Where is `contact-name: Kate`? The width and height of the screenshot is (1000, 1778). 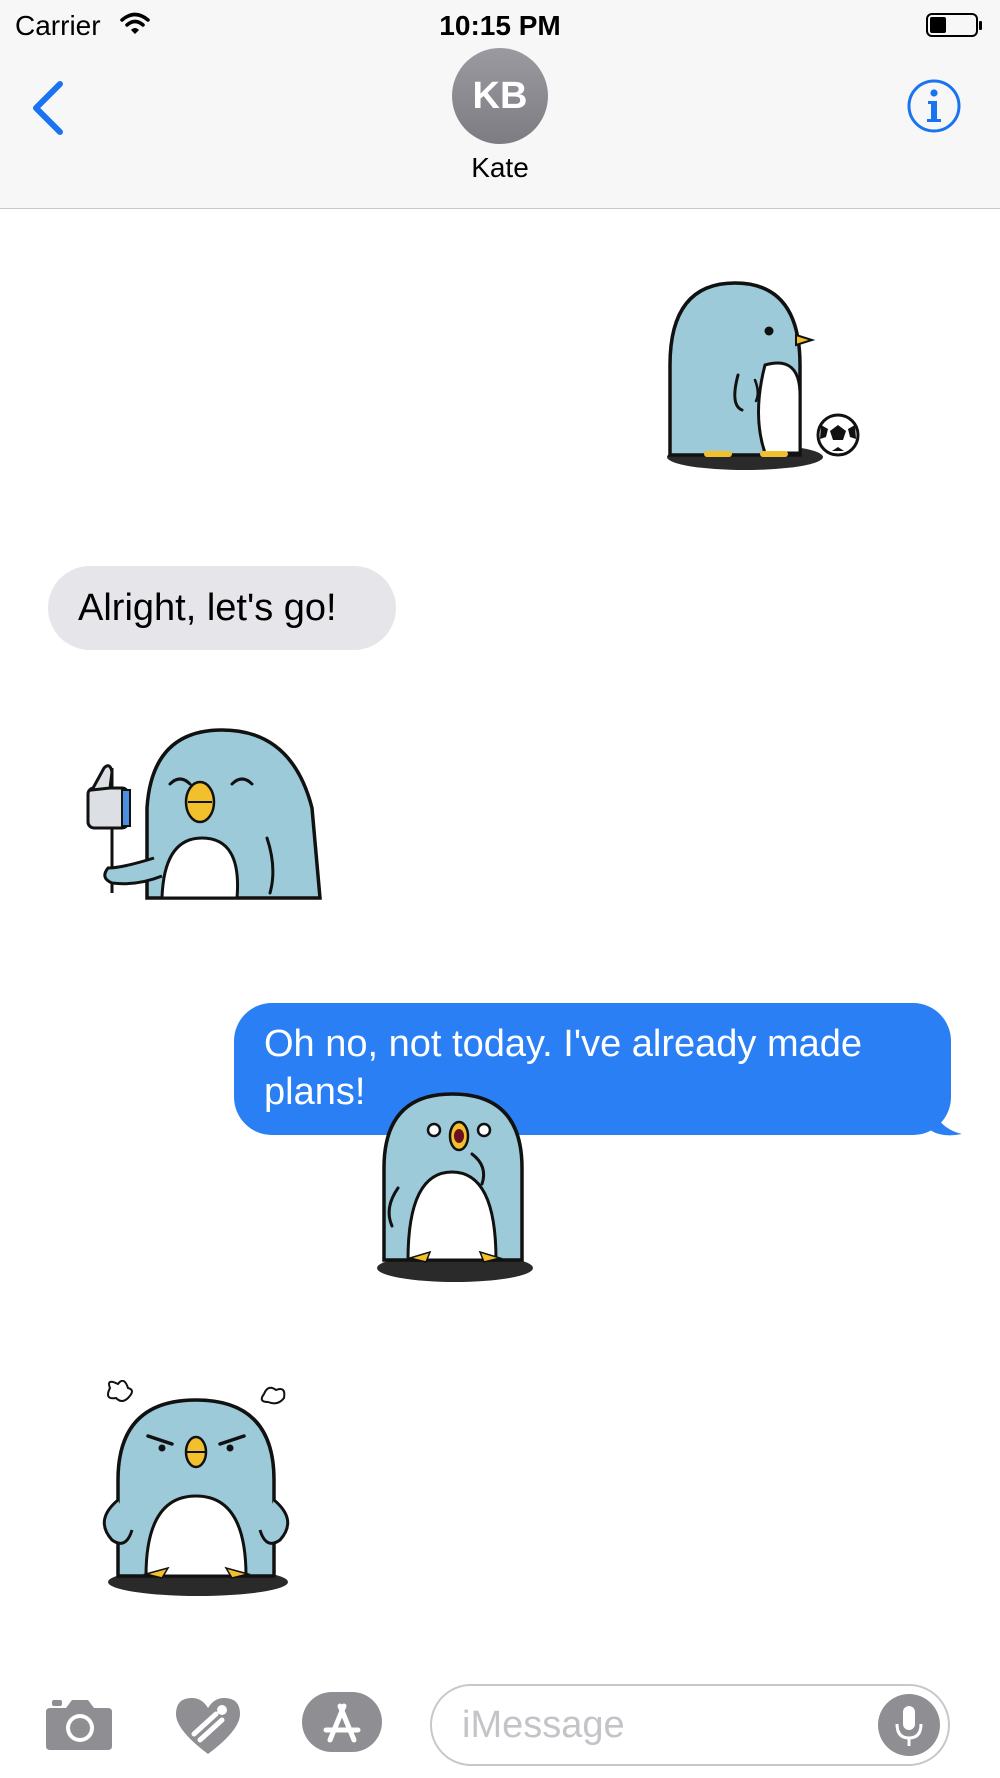 contact-name: Kate is located at coordinates (500, 168).